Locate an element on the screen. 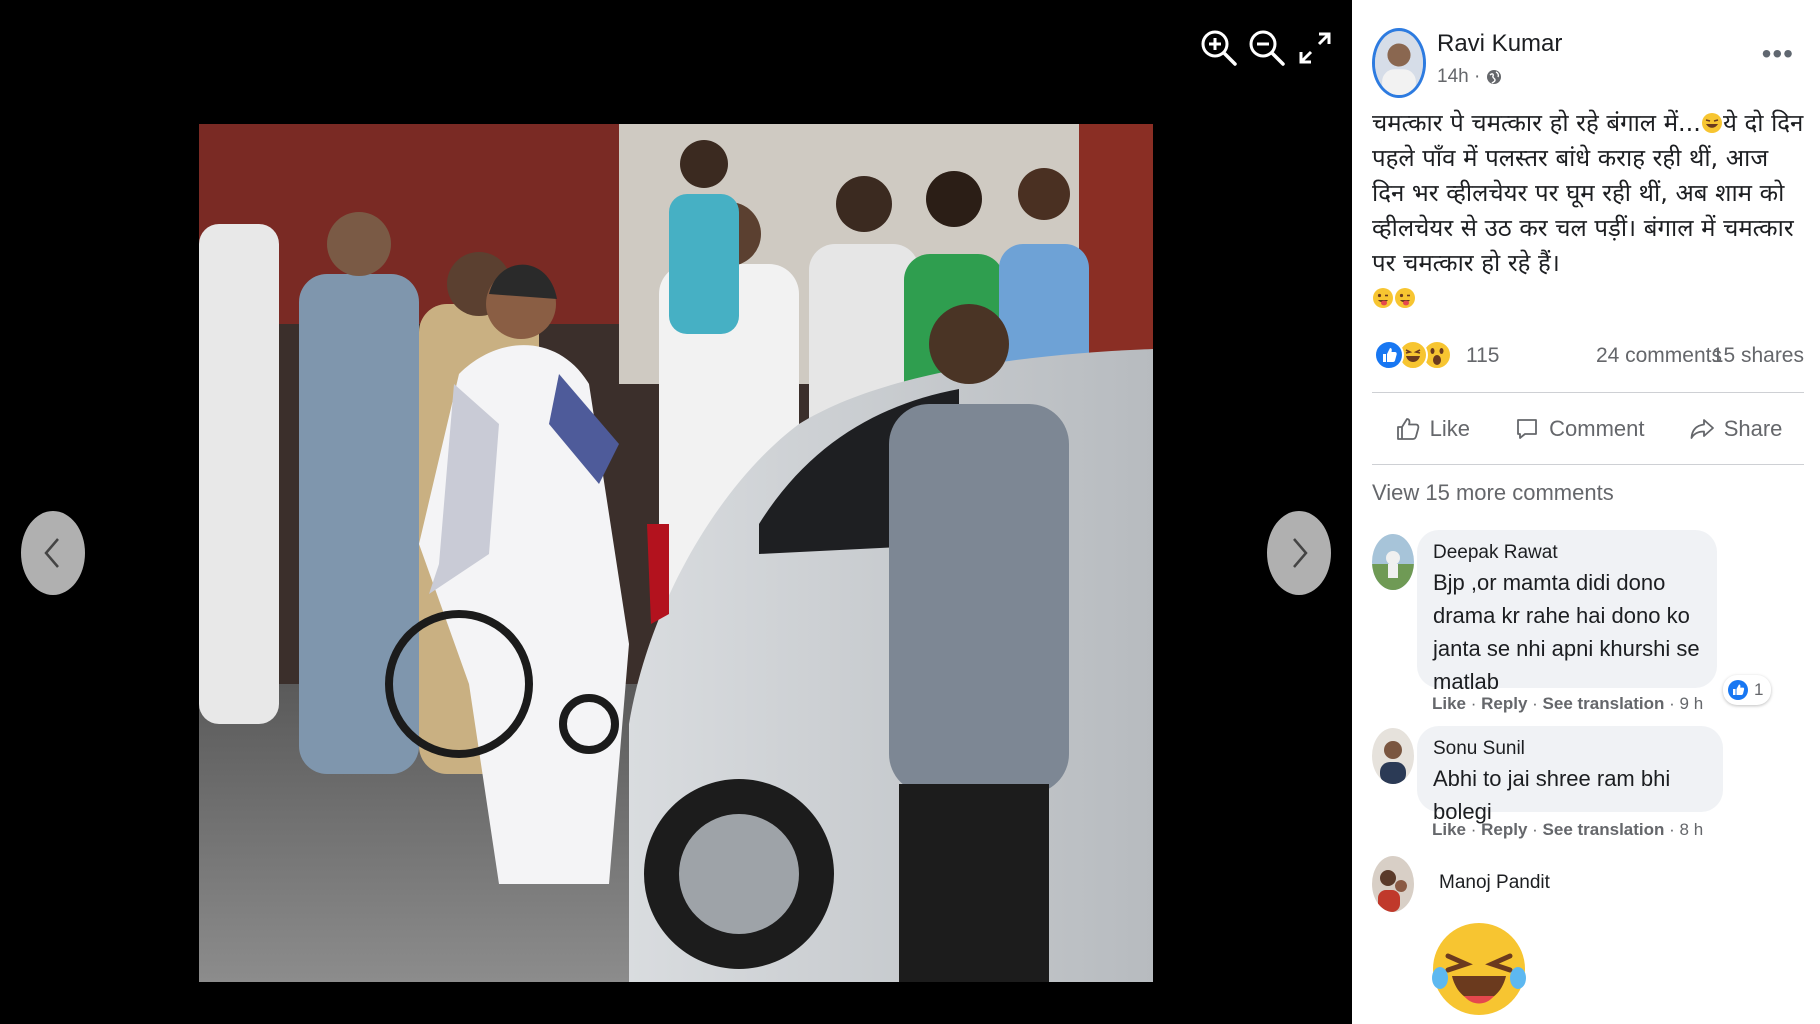 This screenshot has width=1820, height=1024. chevron-left-icon is located at coordinates (51, 553).